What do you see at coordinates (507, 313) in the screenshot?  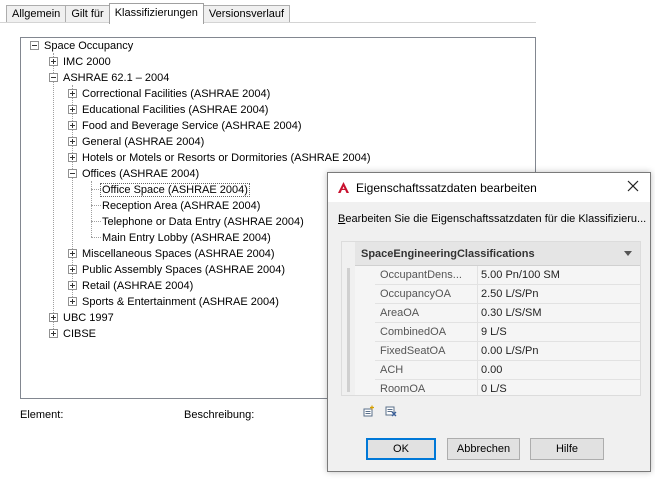 I see `property-row: AreaOA 0.30 L/S/SM` at bounding box center [507, 313].